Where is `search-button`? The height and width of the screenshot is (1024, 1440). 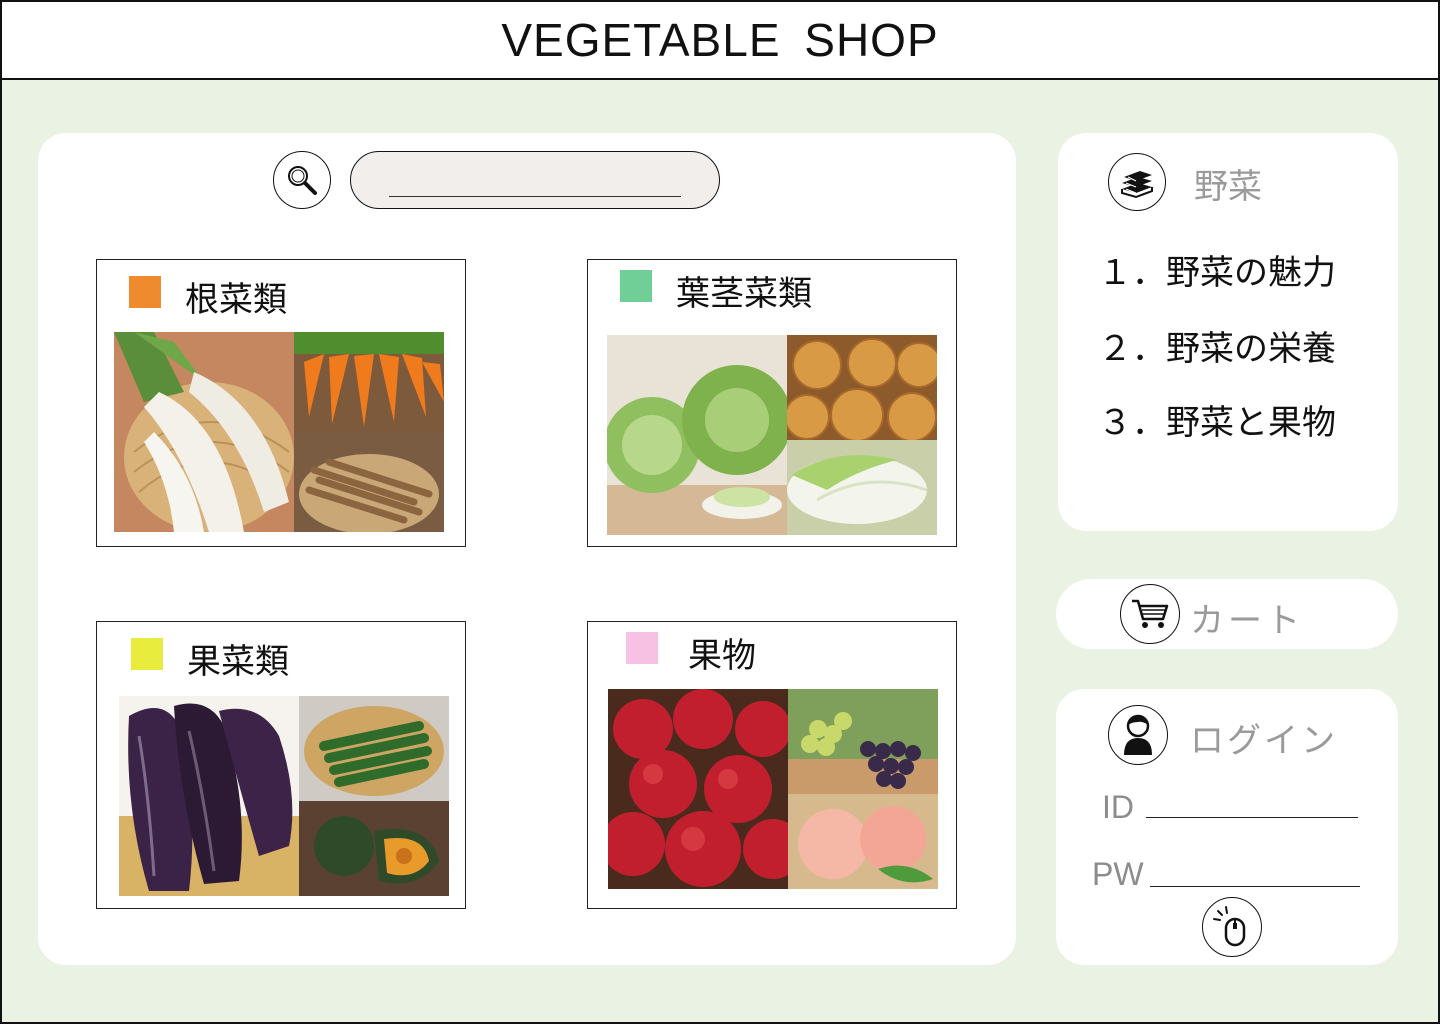
search-button is located at coordinates (302, 180).